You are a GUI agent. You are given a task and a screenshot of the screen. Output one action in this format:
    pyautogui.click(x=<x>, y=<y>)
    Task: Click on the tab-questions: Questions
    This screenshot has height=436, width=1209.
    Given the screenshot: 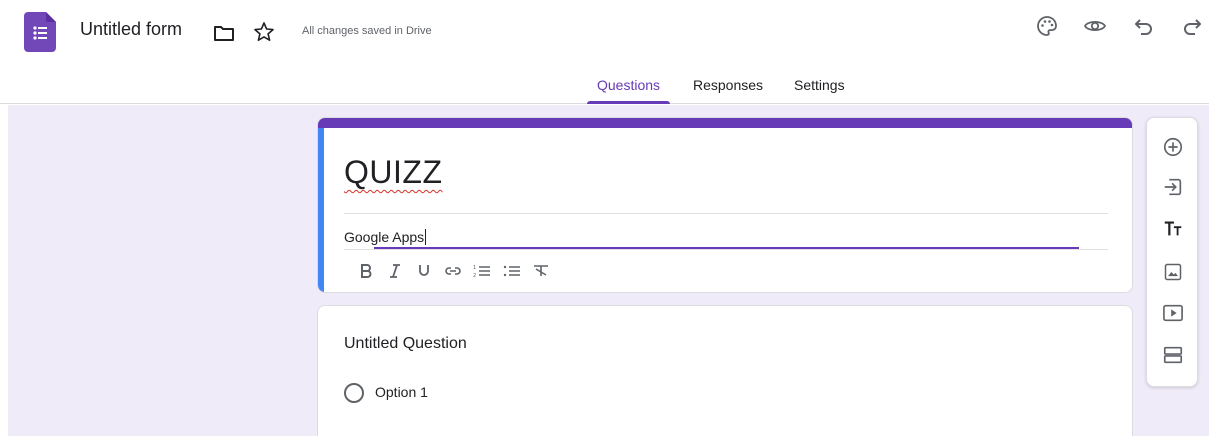 What is the action you would take?
    pyautogui.click(x=629, y=90)
    